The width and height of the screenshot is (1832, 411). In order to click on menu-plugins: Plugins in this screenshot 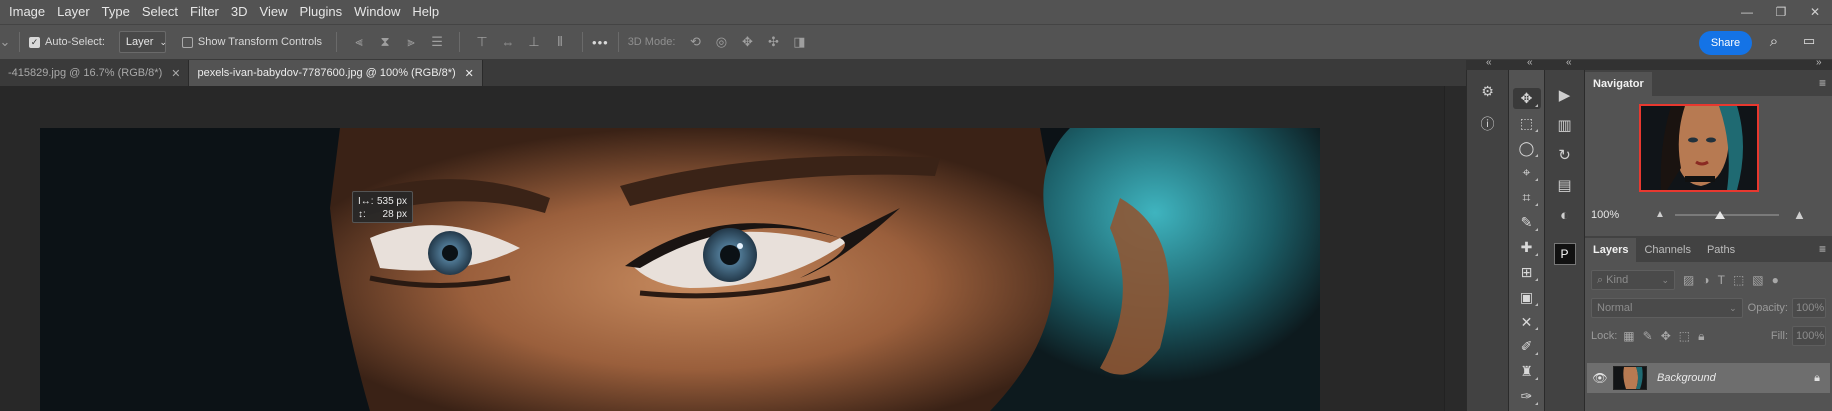, I will do `click(320, 12)`.